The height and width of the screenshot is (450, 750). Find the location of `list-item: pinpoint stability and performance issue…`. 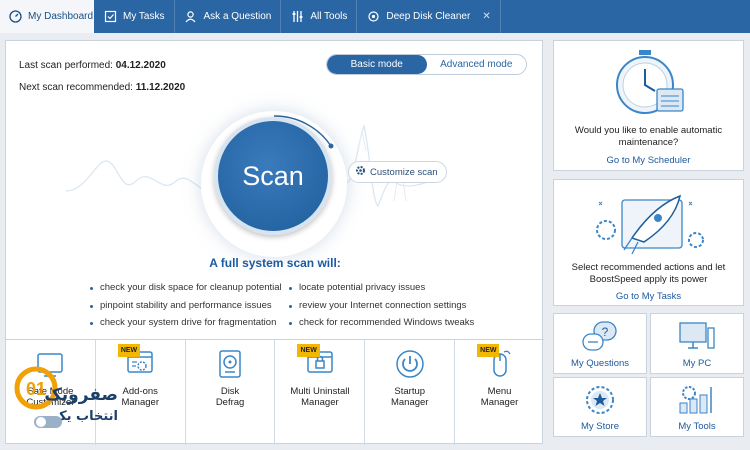

list-item: pinpoint stability and performance issue… is located at coordinates (186, 306).